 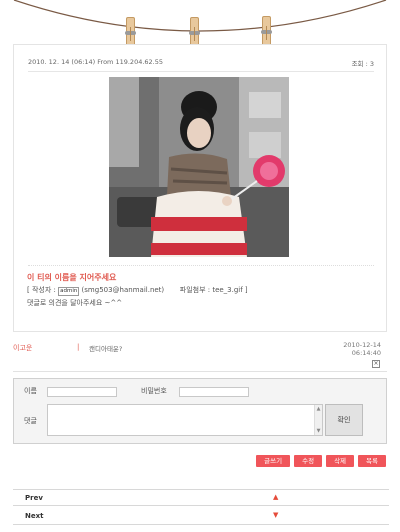 I want to click on comment-author: 이고운, so click(x=23, y=348).